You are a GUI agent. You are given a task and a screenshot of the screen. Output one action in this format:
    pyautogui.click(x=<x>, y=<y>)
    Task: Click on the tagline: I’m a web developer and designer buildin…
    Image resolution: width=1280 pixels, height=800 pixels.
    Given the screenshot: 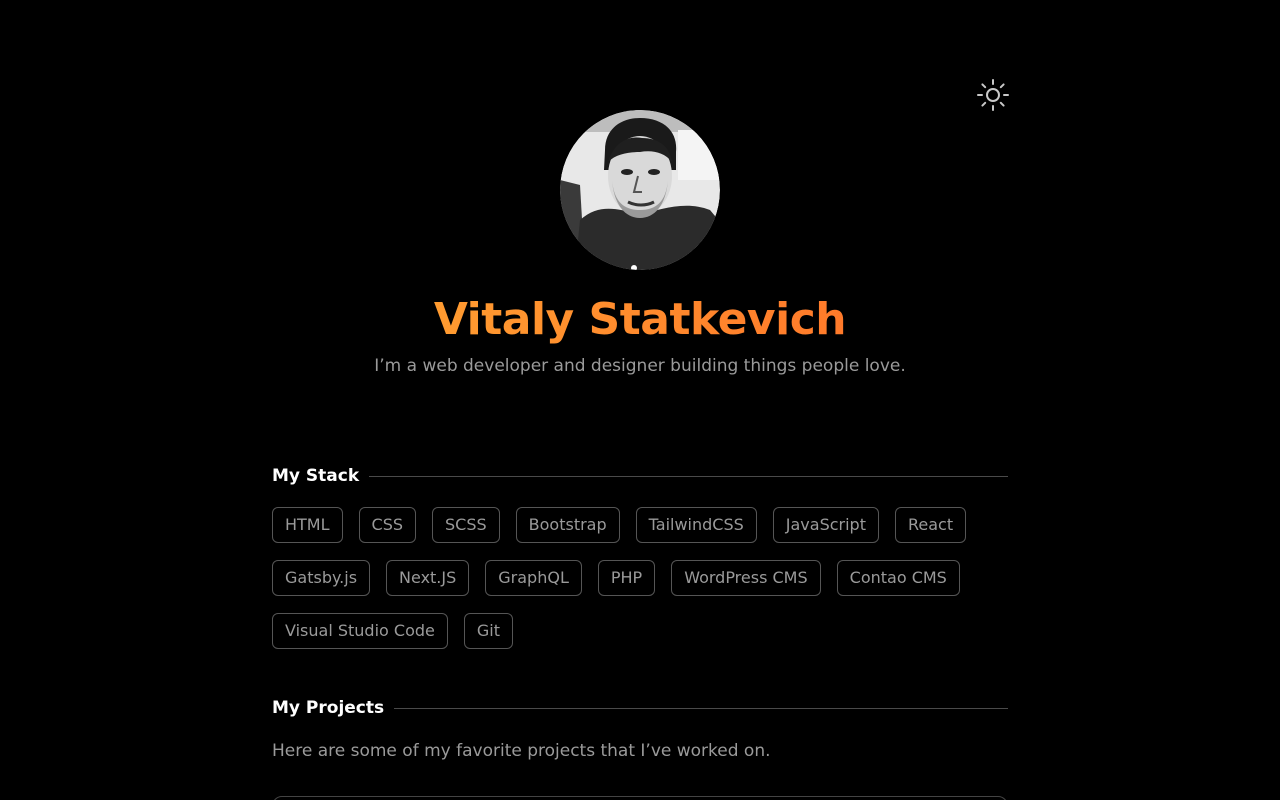 What is the action you would take?
    pyautogui.click(x=640, y=366)
    